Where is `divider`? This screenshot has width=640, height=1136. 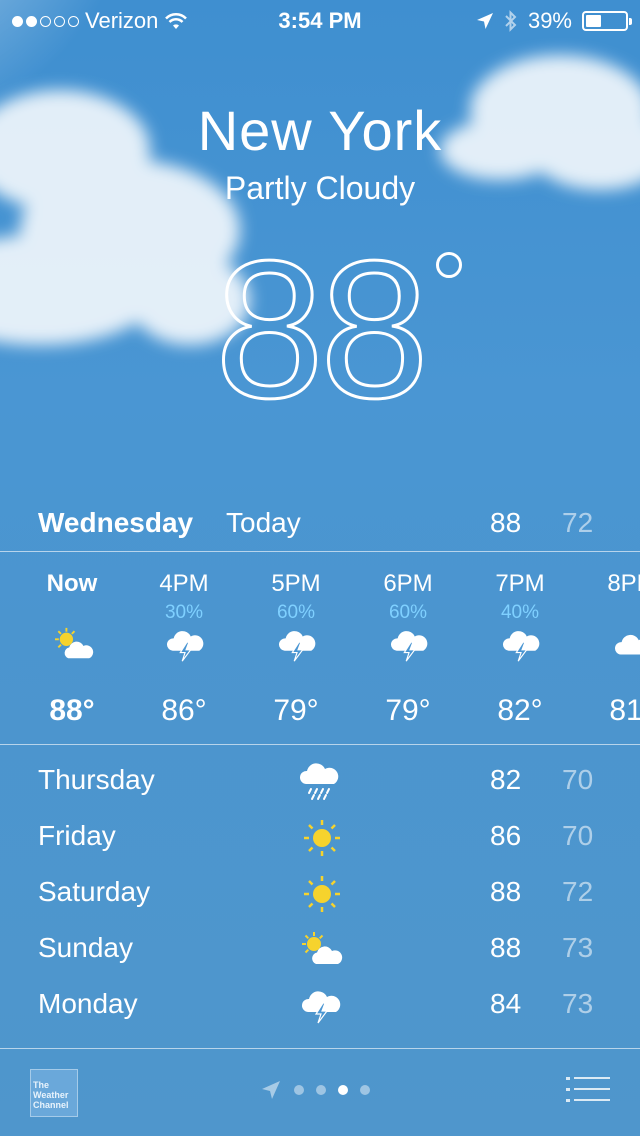 divider is located at coordinates (320, 744).